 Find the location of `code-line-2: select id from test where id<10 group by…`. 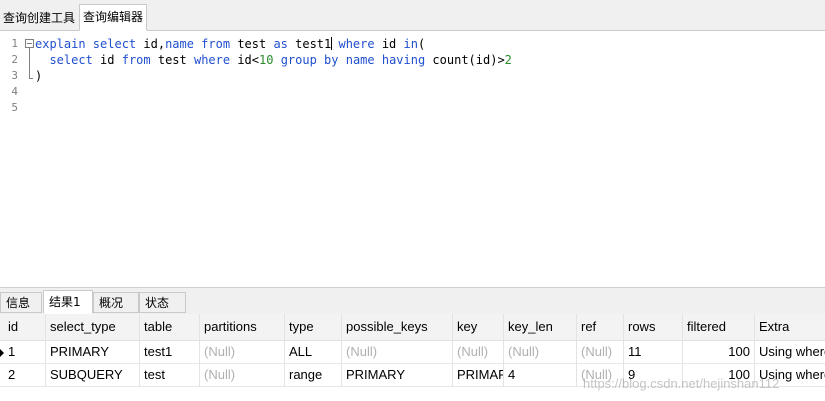

code-line-2: select id from test where id<10 group by… is located at coordinates (273, 60).